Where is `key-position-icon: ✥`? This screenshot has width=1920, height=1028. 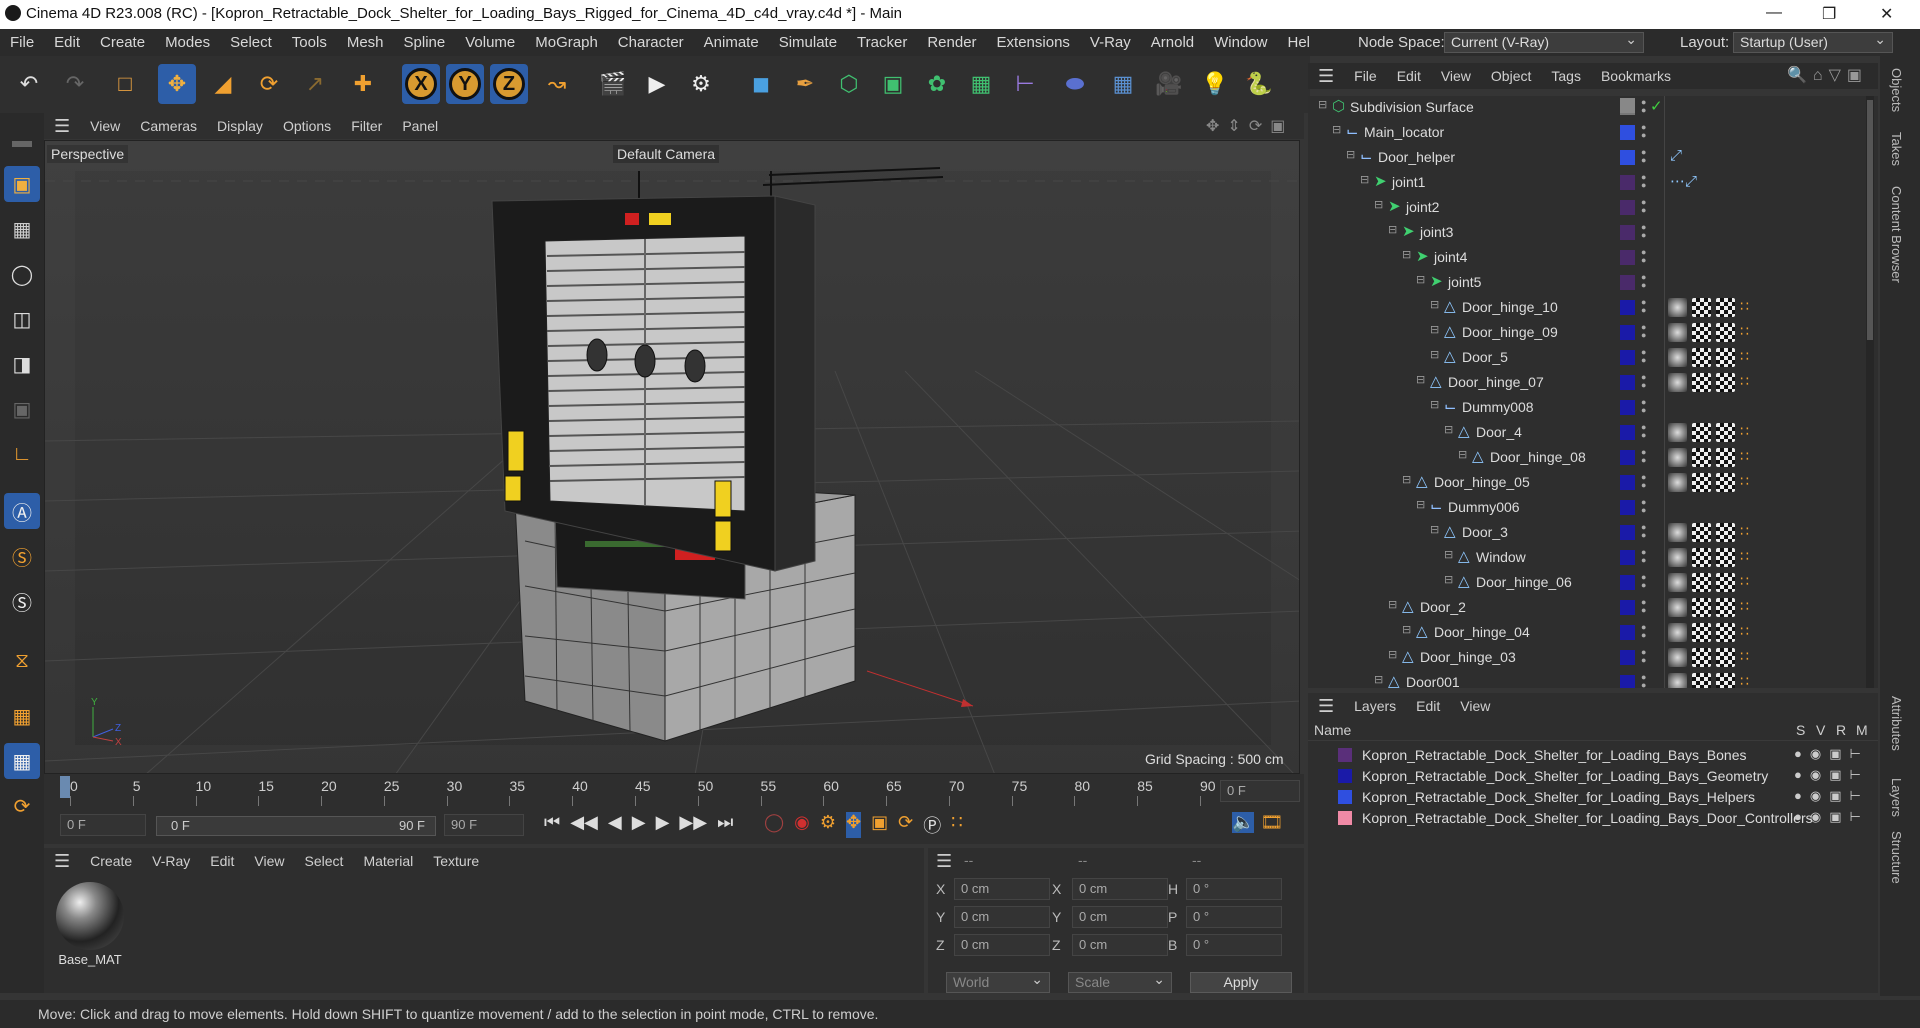 key-position-icon: ✥ is located at coordinates (854, 825).